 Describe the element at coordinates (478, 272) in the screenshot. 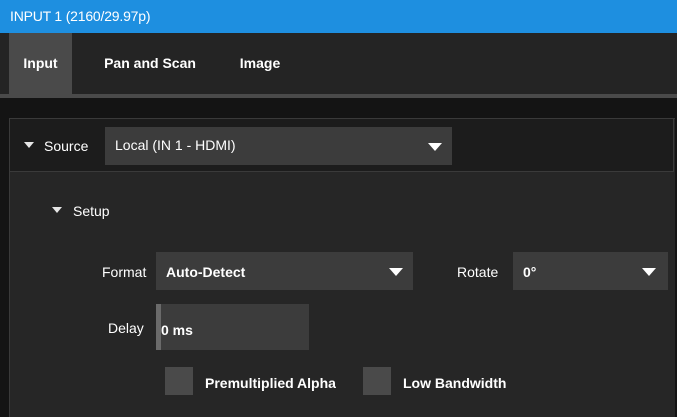

I see `rotate-label: Rotate` at that location.